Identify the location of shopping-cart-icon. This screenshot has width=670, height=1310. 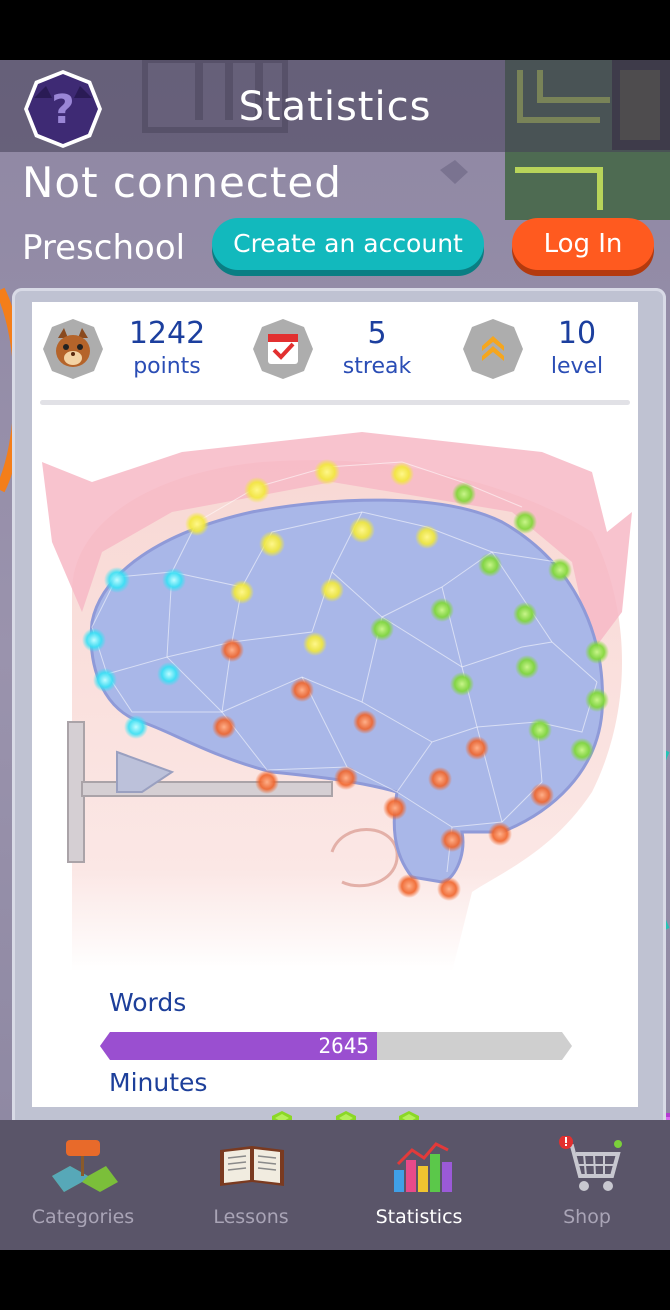
(590, 1163).